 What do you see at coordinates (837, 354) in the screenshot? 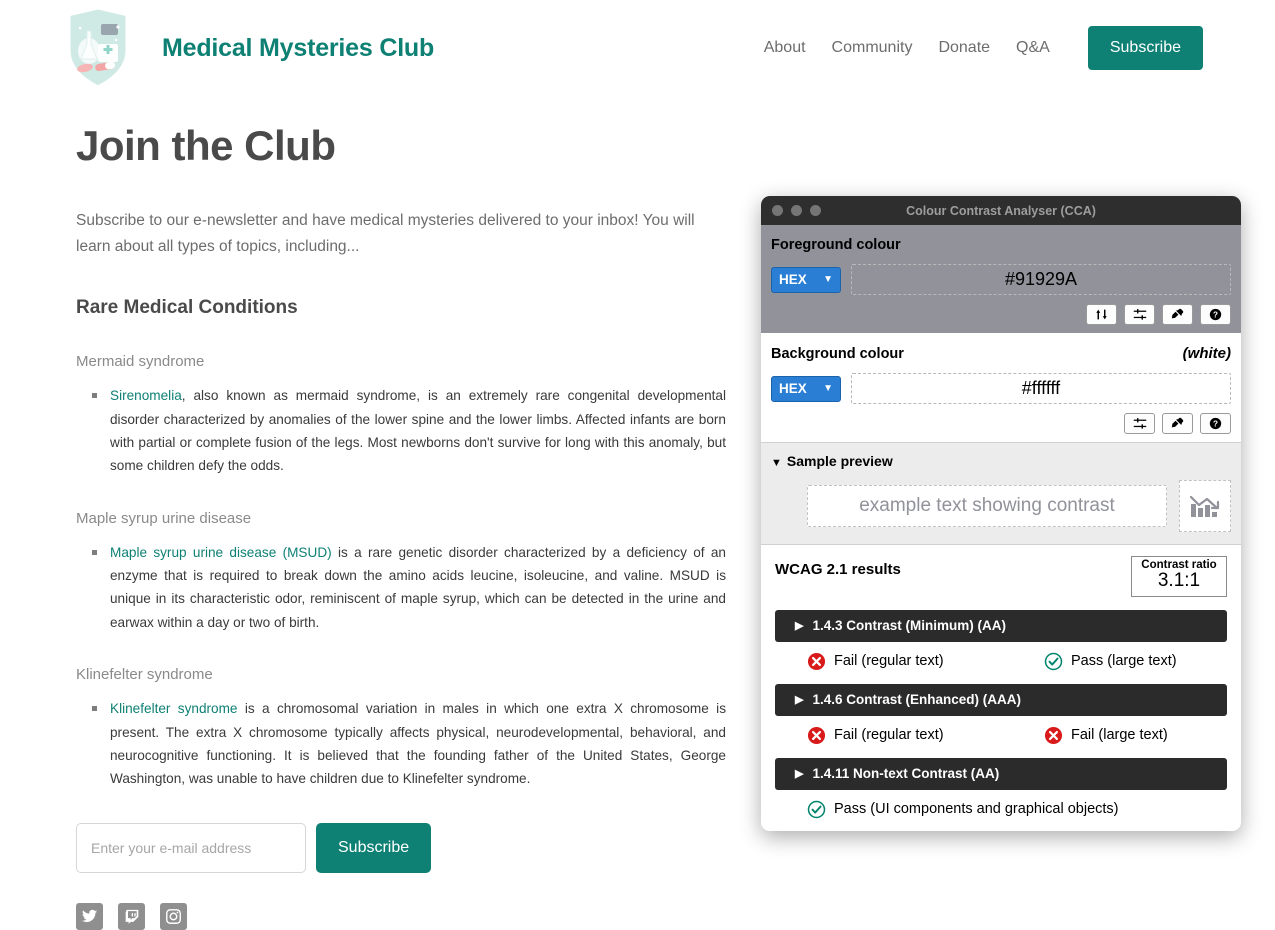
I see `background-label: Background colour` at bounding box center [837, 354].